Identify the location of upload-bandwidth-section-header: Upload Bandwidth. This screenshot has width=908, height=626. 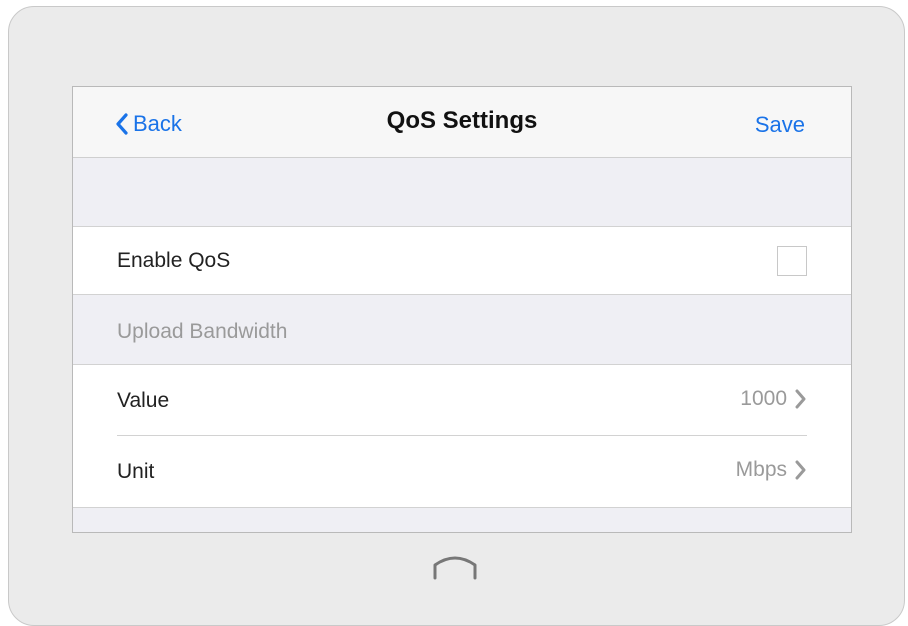
(462, 329).